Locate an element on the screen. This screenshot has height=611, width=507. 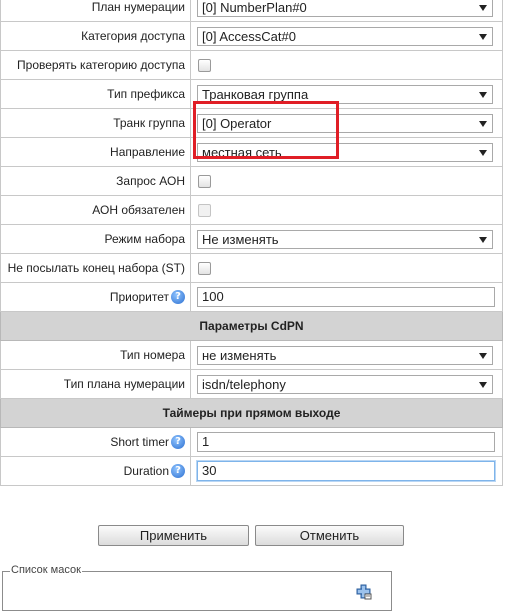
timers-section-header: Таймеры при прямом выходе is located at coordinates (251, 413).